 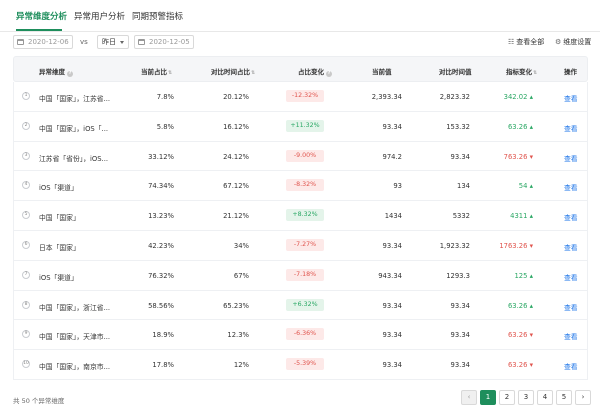 I want to click on cell-dimension: iOS「渠道」, so click(x=58, y=188).